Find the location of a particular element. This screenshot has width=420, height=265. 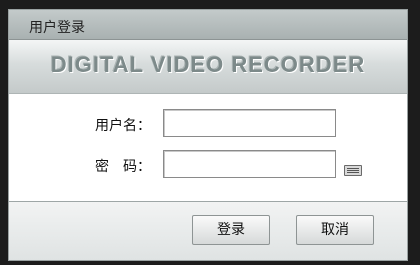

username-input is located at coordinates (249, 123).